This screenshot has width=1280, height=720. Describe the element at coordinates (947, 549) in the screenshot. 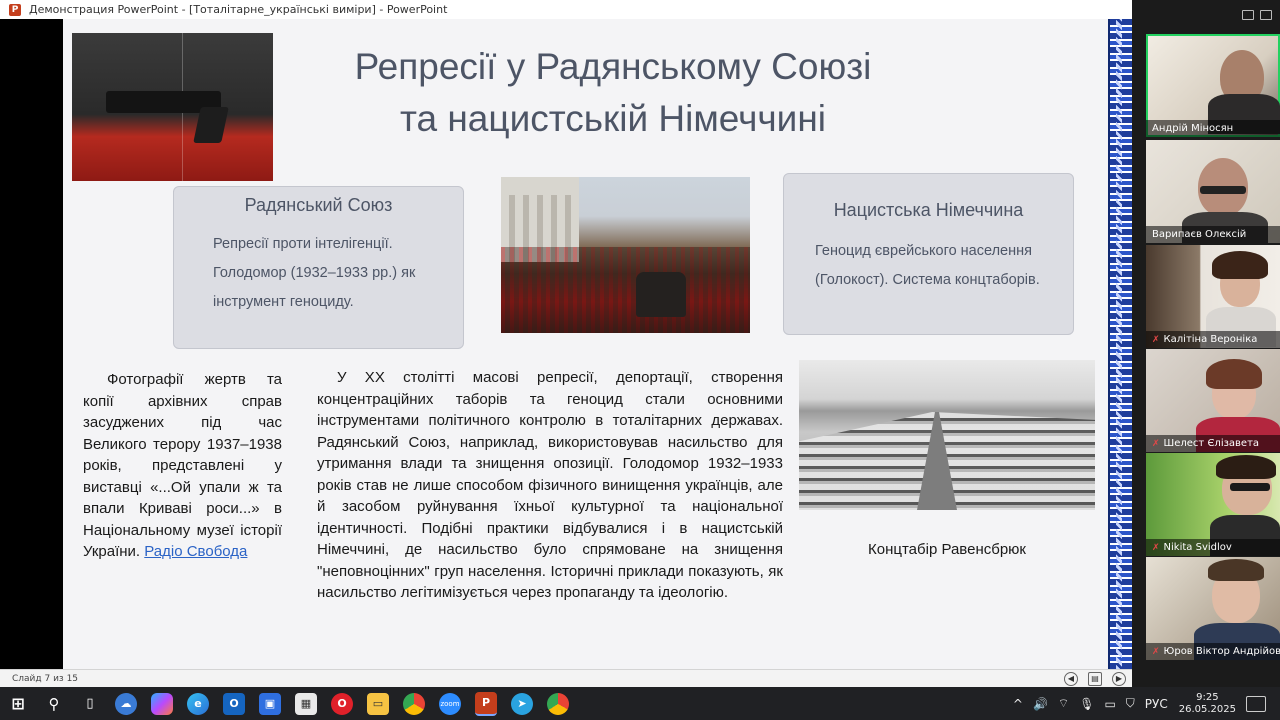

I see `camp-caption: Концтабір Равенсбрюк` at that location.